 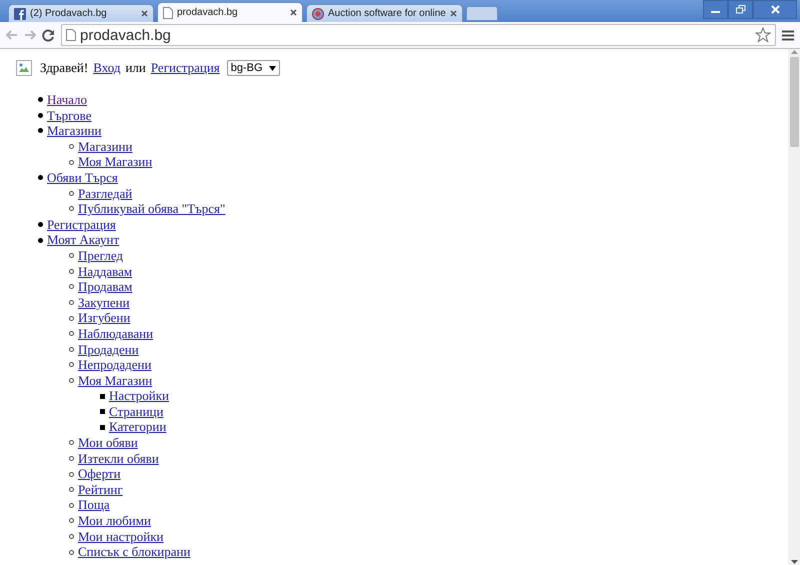 I want to click on nav-link: Рейтинг, so click(x=100, y=490).